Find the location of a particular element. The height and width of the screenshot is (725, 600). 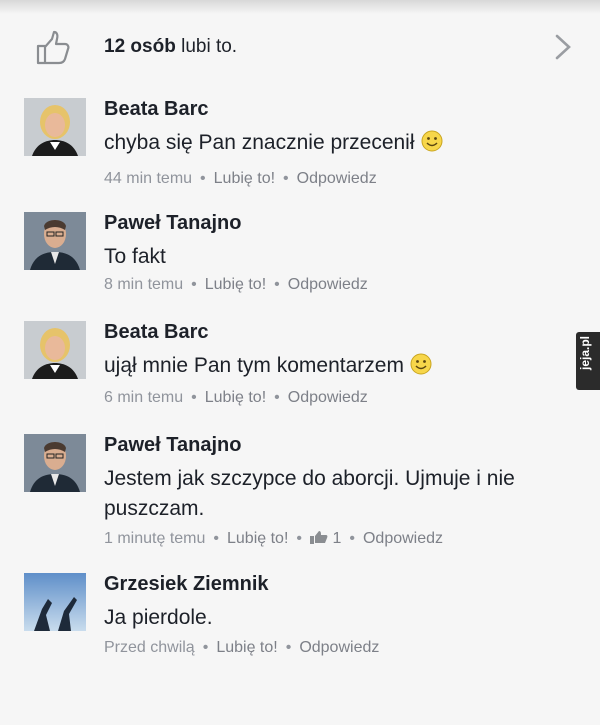

comment-meta: 44 min temu • Lubię to! • Odpowiedz is located at coordinates (240, 179).